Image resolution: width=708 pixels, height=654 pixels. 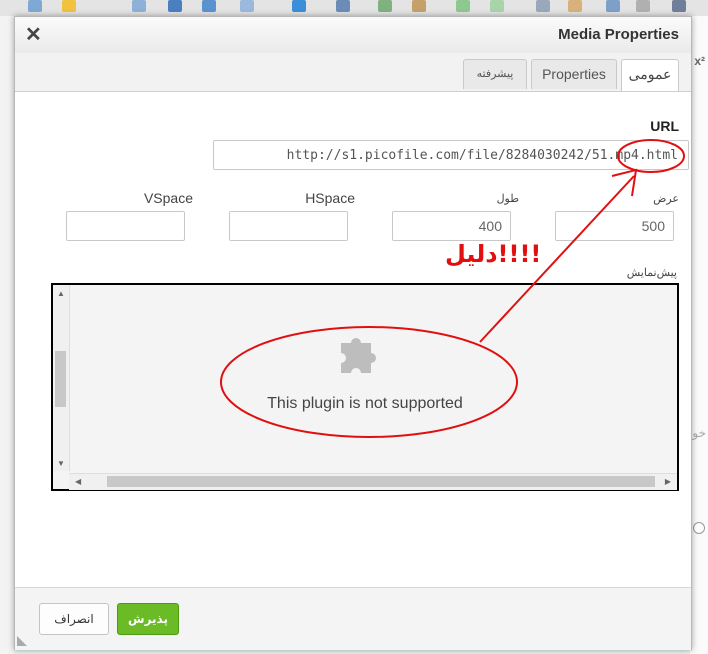 I want to click on preview-label: پیش‌نمایش, so click(x=651, y=273).